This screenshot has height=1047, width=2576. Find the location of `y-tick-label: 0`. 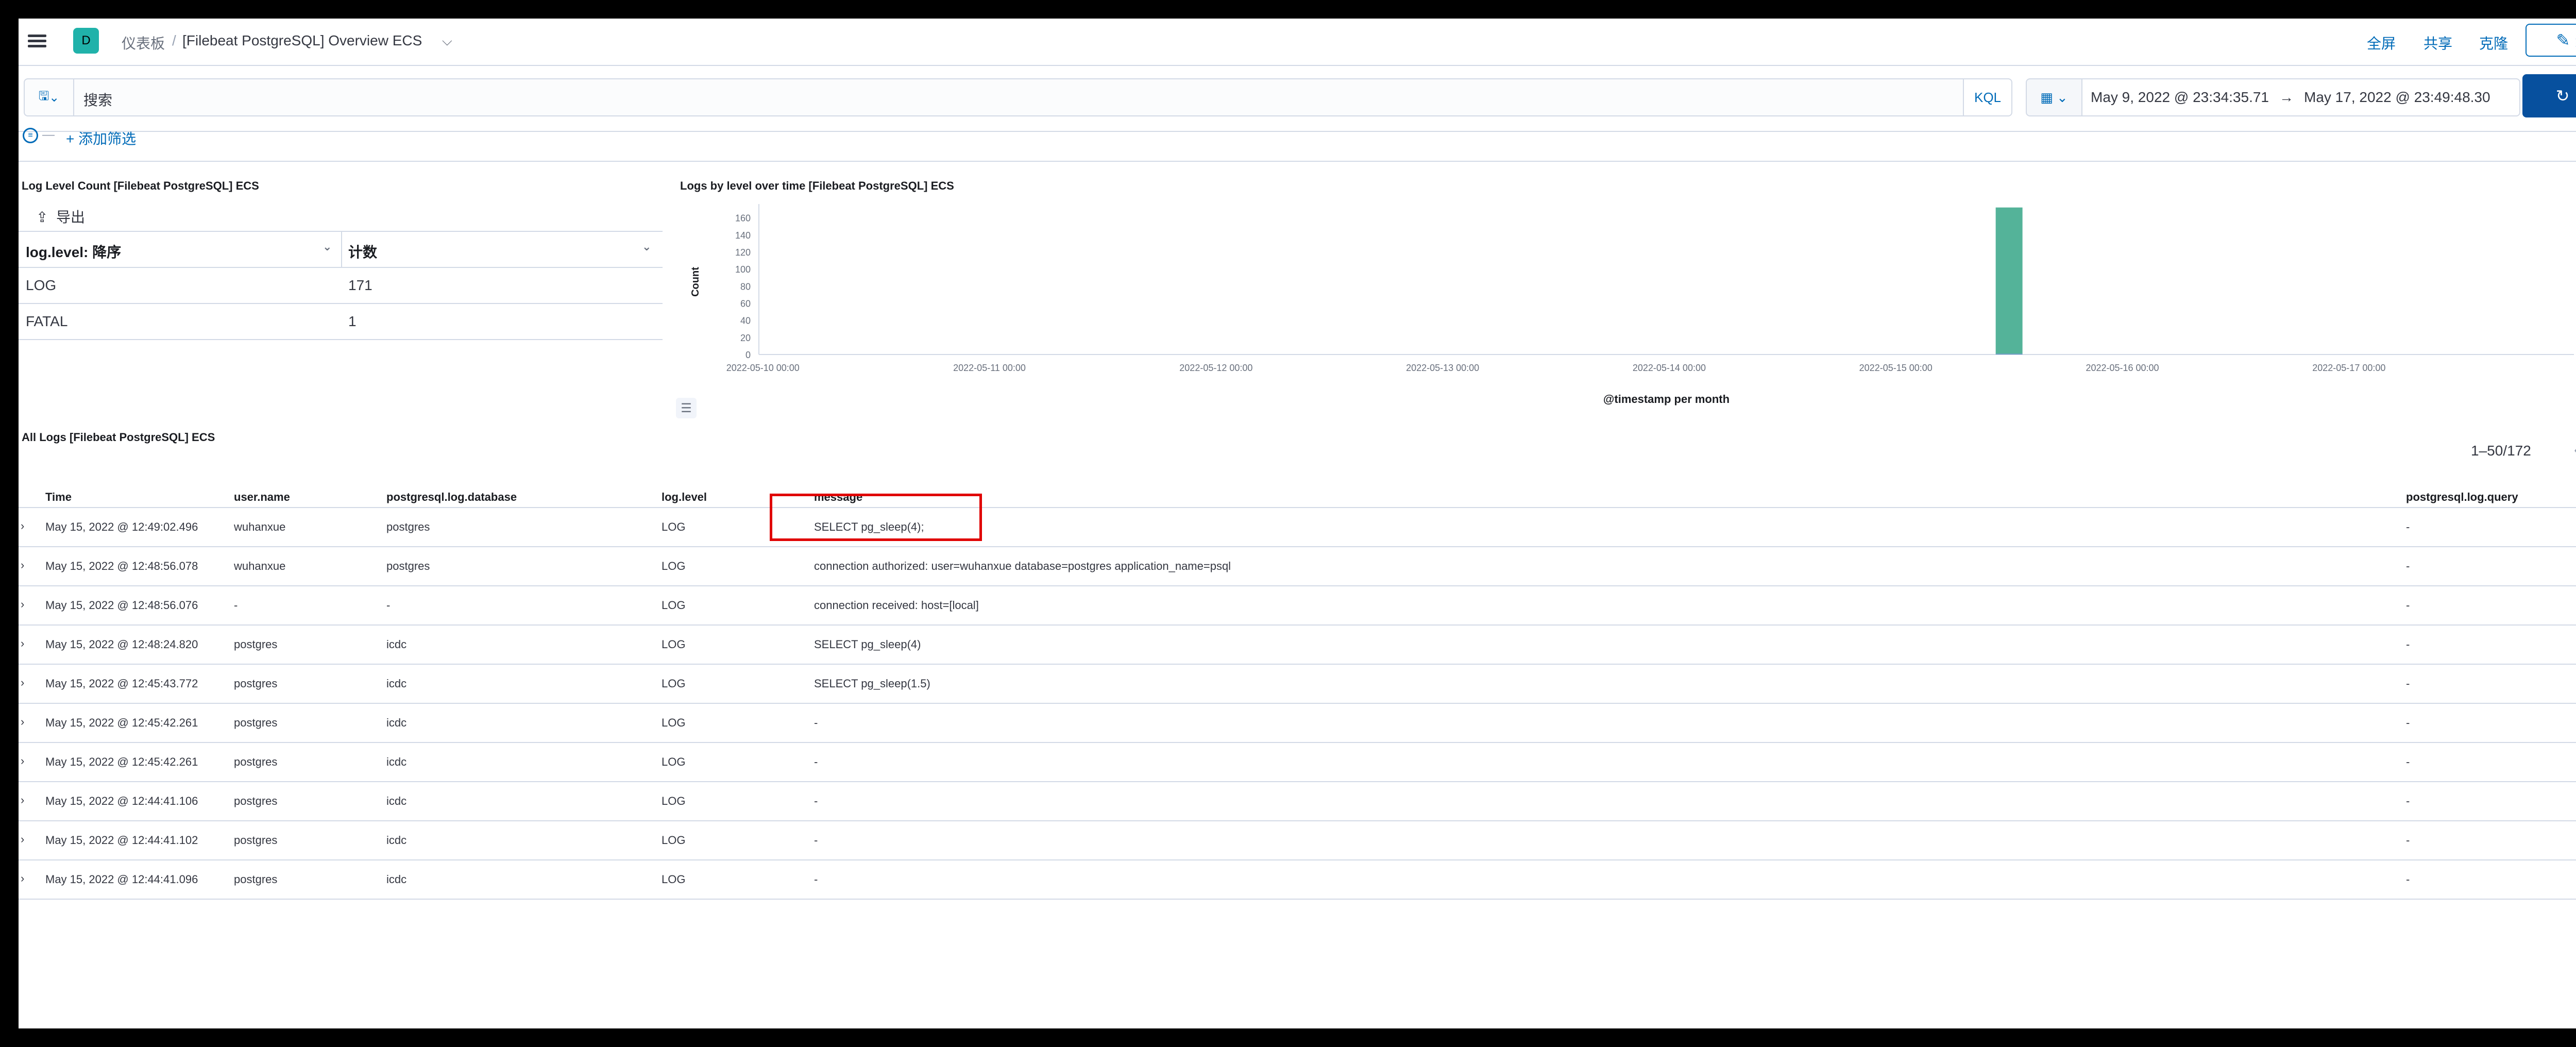

y-tick-label: 0 is located at coordinates (748, 355).